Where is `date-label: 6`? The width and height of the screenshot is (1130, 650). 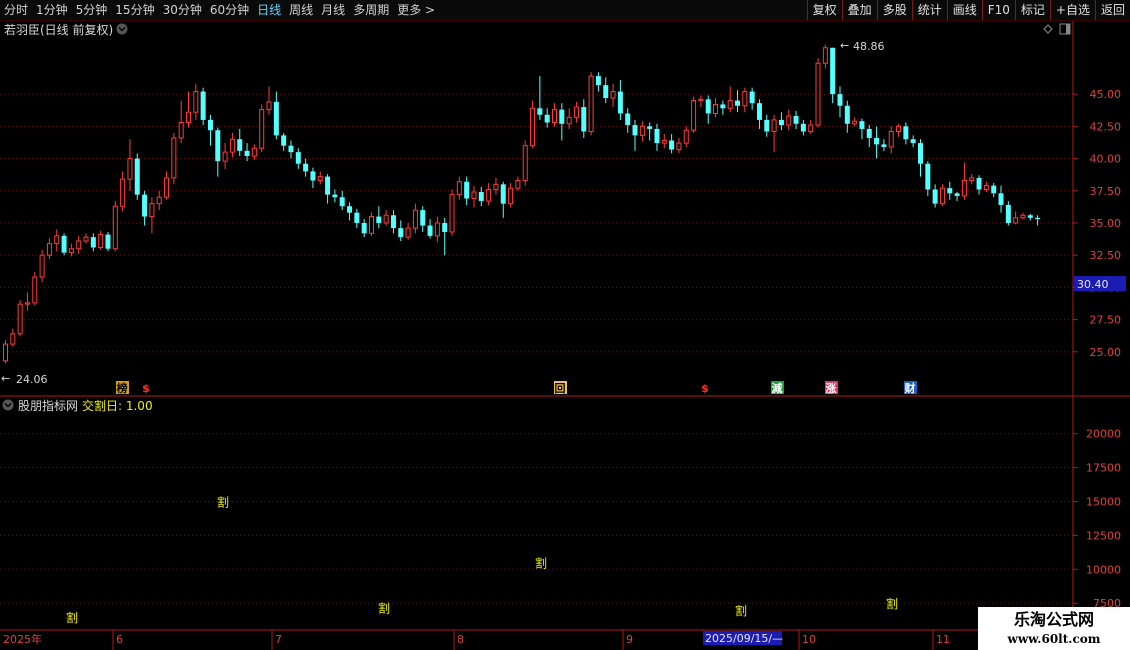 date-label: 6 is located at coordinates (119, 639).